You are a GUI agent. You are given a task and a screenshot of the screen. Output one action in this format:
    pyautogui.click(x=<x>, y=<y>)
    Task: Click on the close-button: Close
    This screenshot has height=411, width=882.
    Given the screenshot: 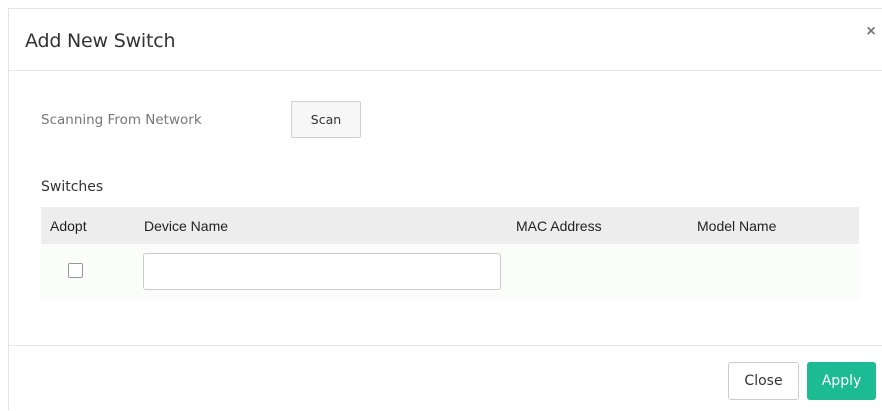 What is the action you would take?
    pyautogui.click(x=763, y=381)
    